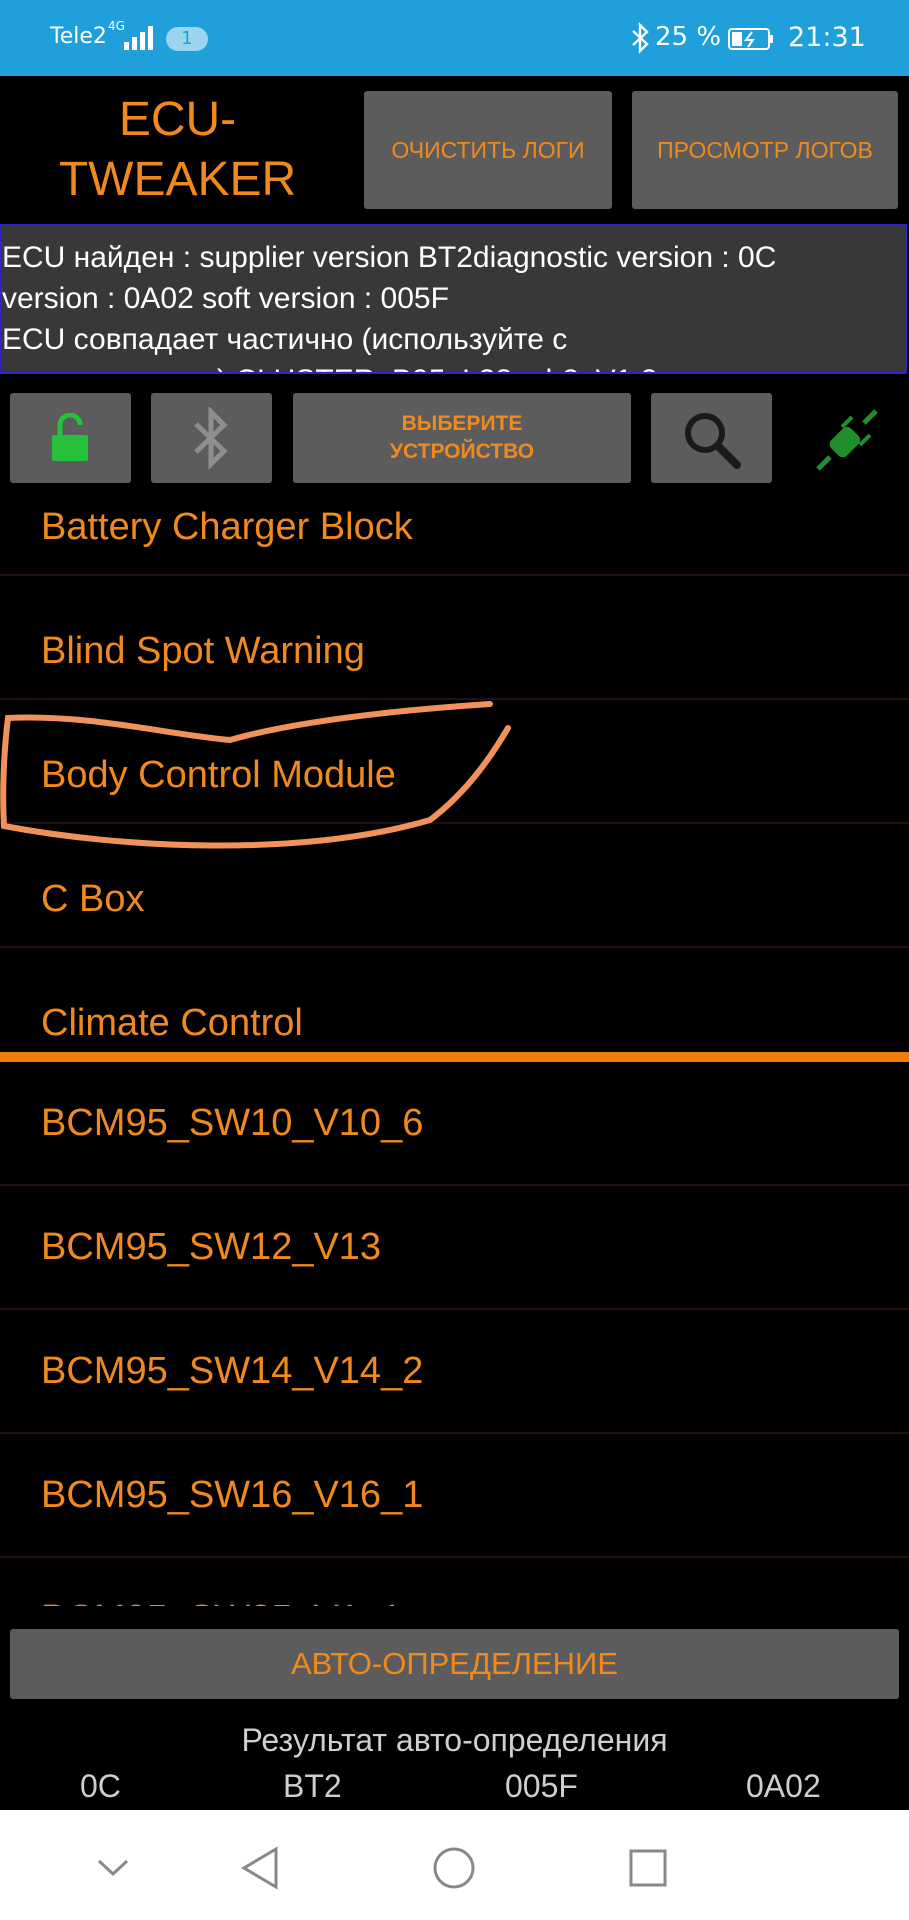  Describe the element at coordinates (750, 39) in the screenshot. I see `battery-icon` at that location.